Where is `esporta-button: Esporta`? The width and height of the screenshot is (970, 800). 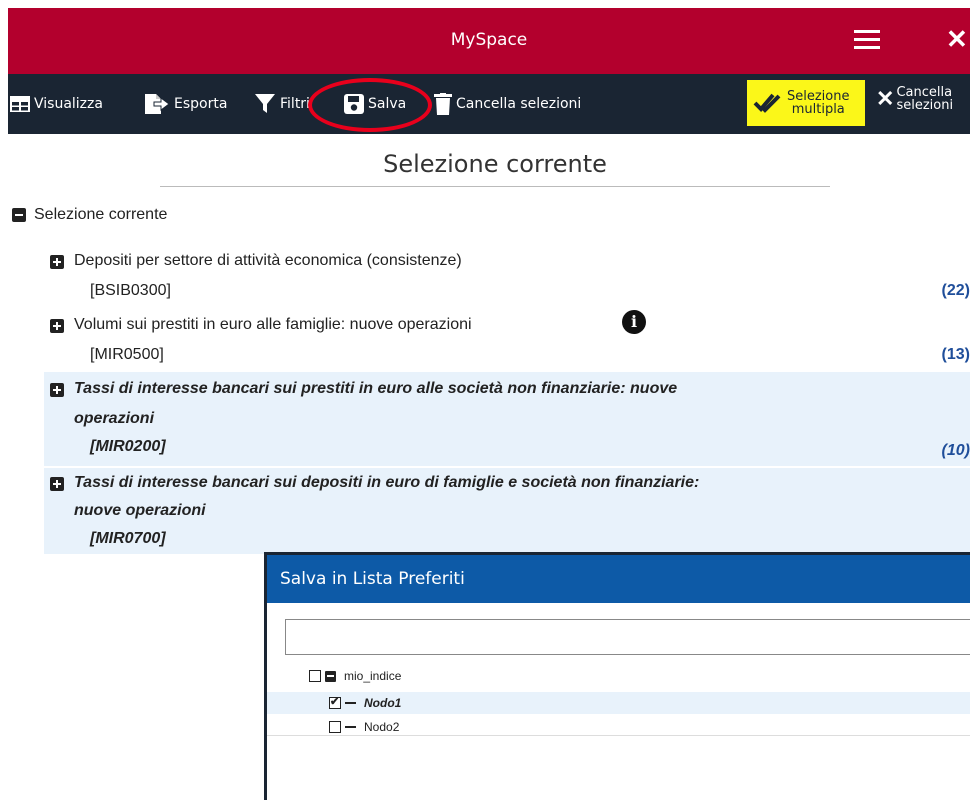
esporta-button: Esporta is located at coordinates (185, 104).